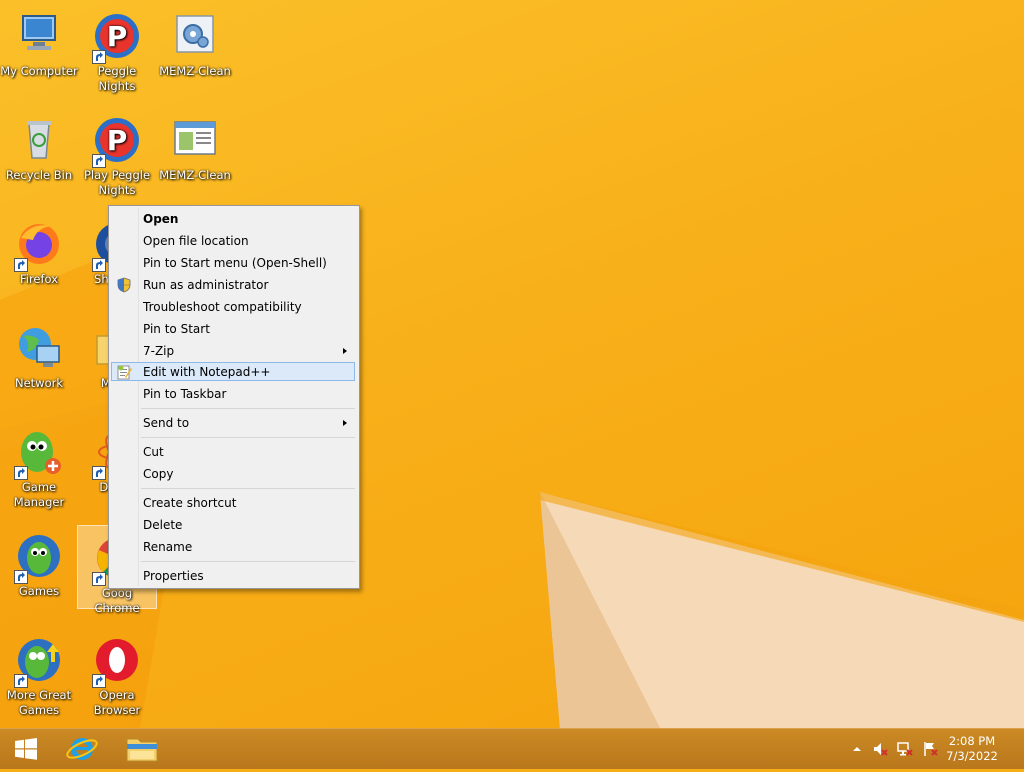  I want to click on menu-item-delete: Delete, so click(233, 525).